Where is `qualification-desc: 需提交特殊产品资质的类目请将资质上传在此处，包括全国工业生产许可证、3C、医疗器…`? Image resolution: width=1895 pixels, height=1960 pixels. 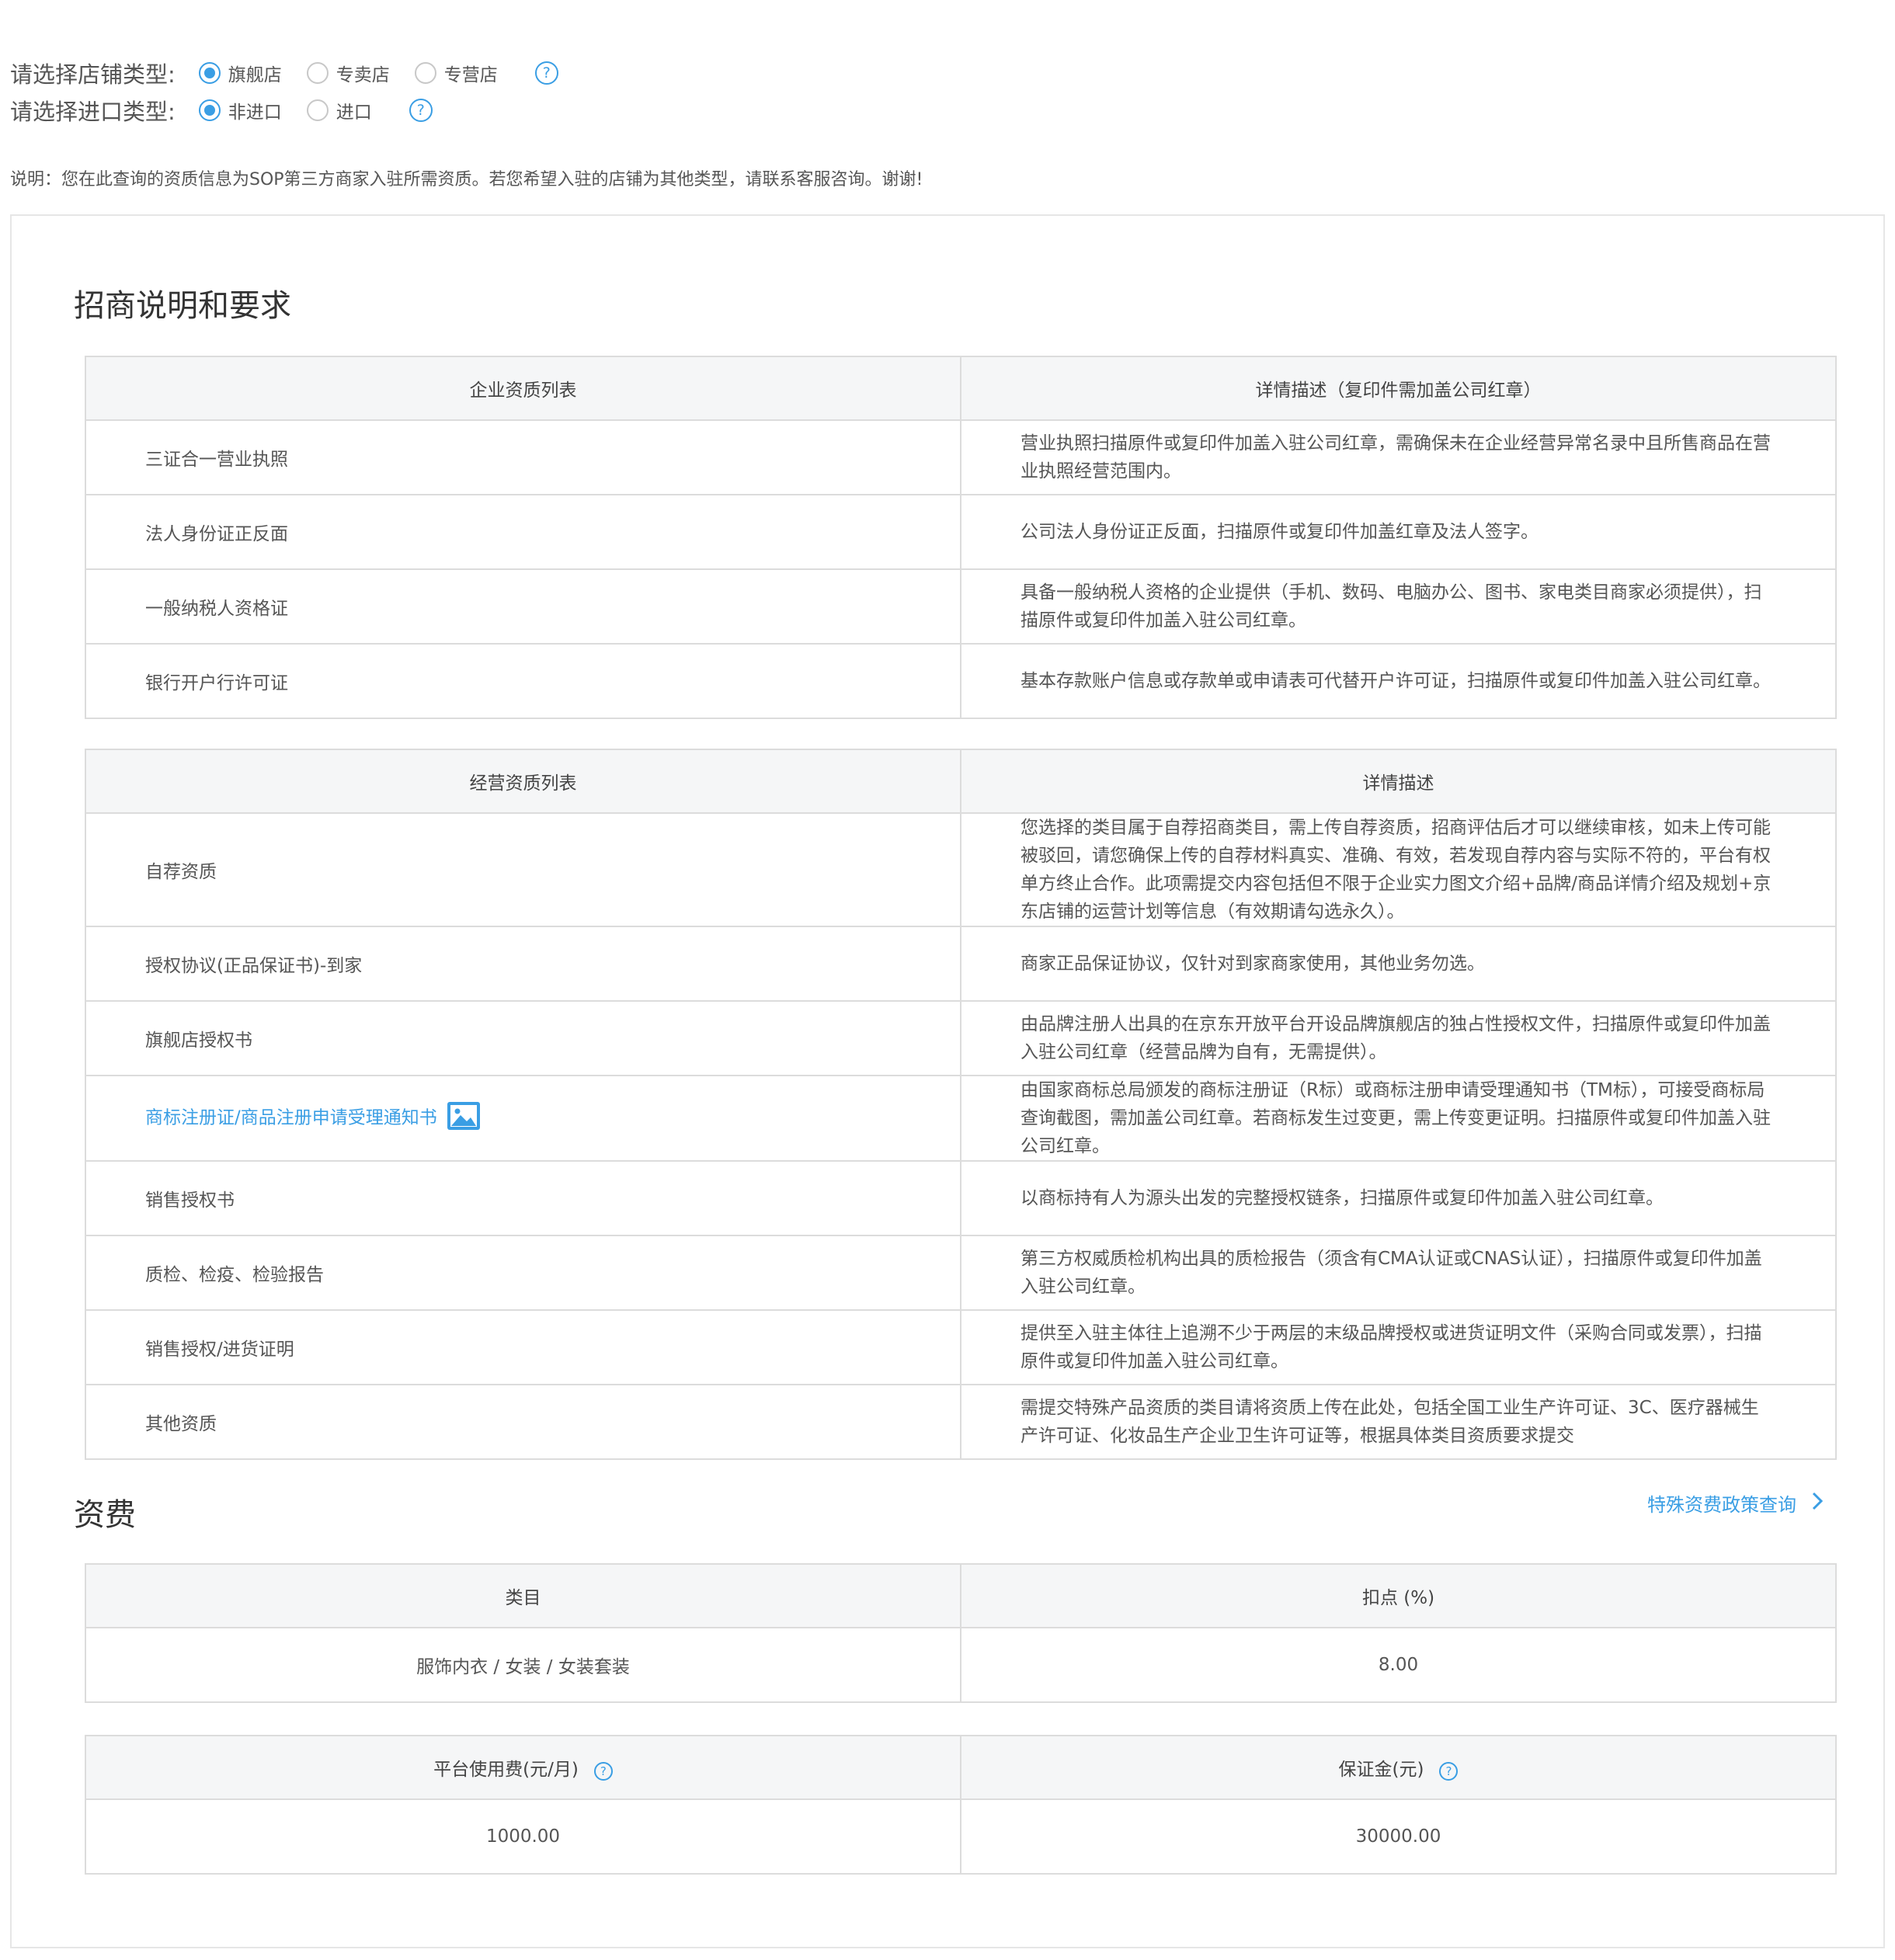 qualification-desc: 需提交特殊产品资质的类目请将资质上传在此处，包括全国工业生产许可证、3C、医疗器… is located at coordinates (1398, 1422).